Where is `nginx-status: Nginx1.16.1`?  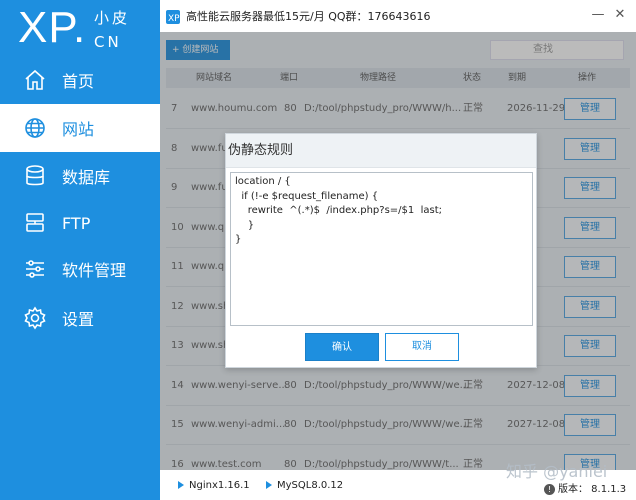 nginx-status: Nginx1.16.1 is located at coordinates (214, 485).